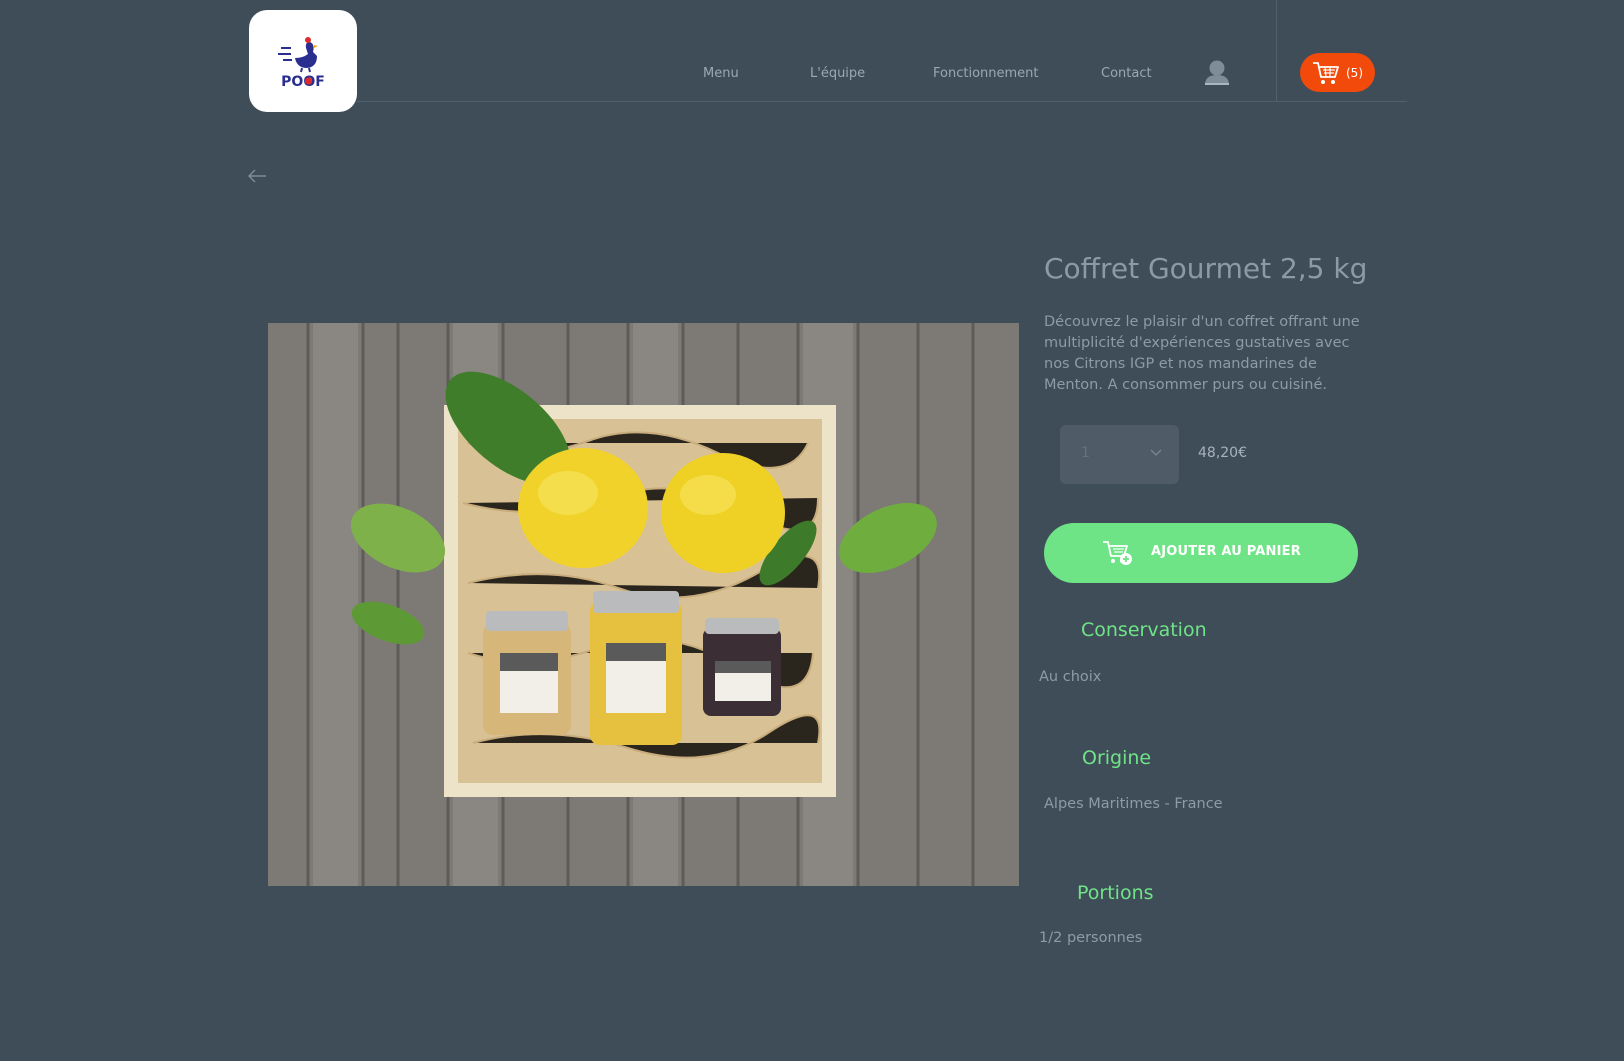  What do you see at coordinates (1119, 454) in the screenshot?
I see `quantity-select: 1` at bounding box center [1119, 454].